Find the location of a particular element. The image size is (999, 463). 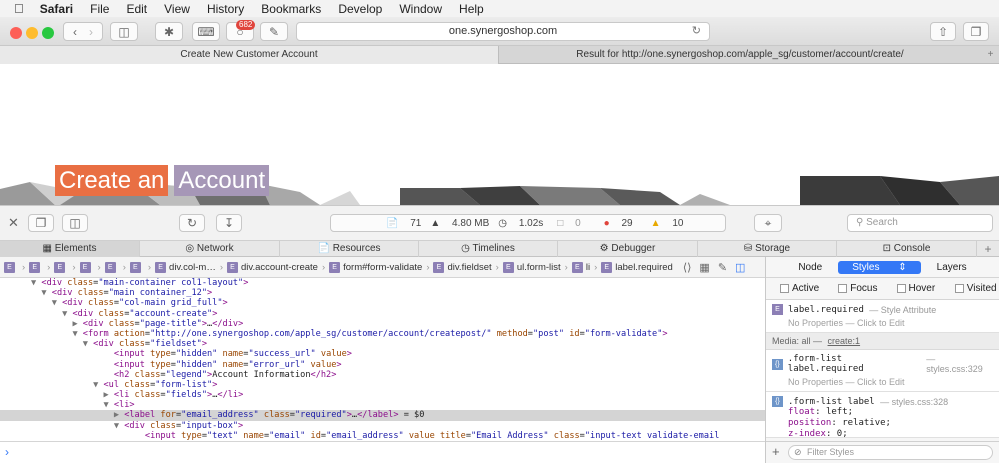

tab-storage: ⛁ Storage is located at coordinates (767, 249).